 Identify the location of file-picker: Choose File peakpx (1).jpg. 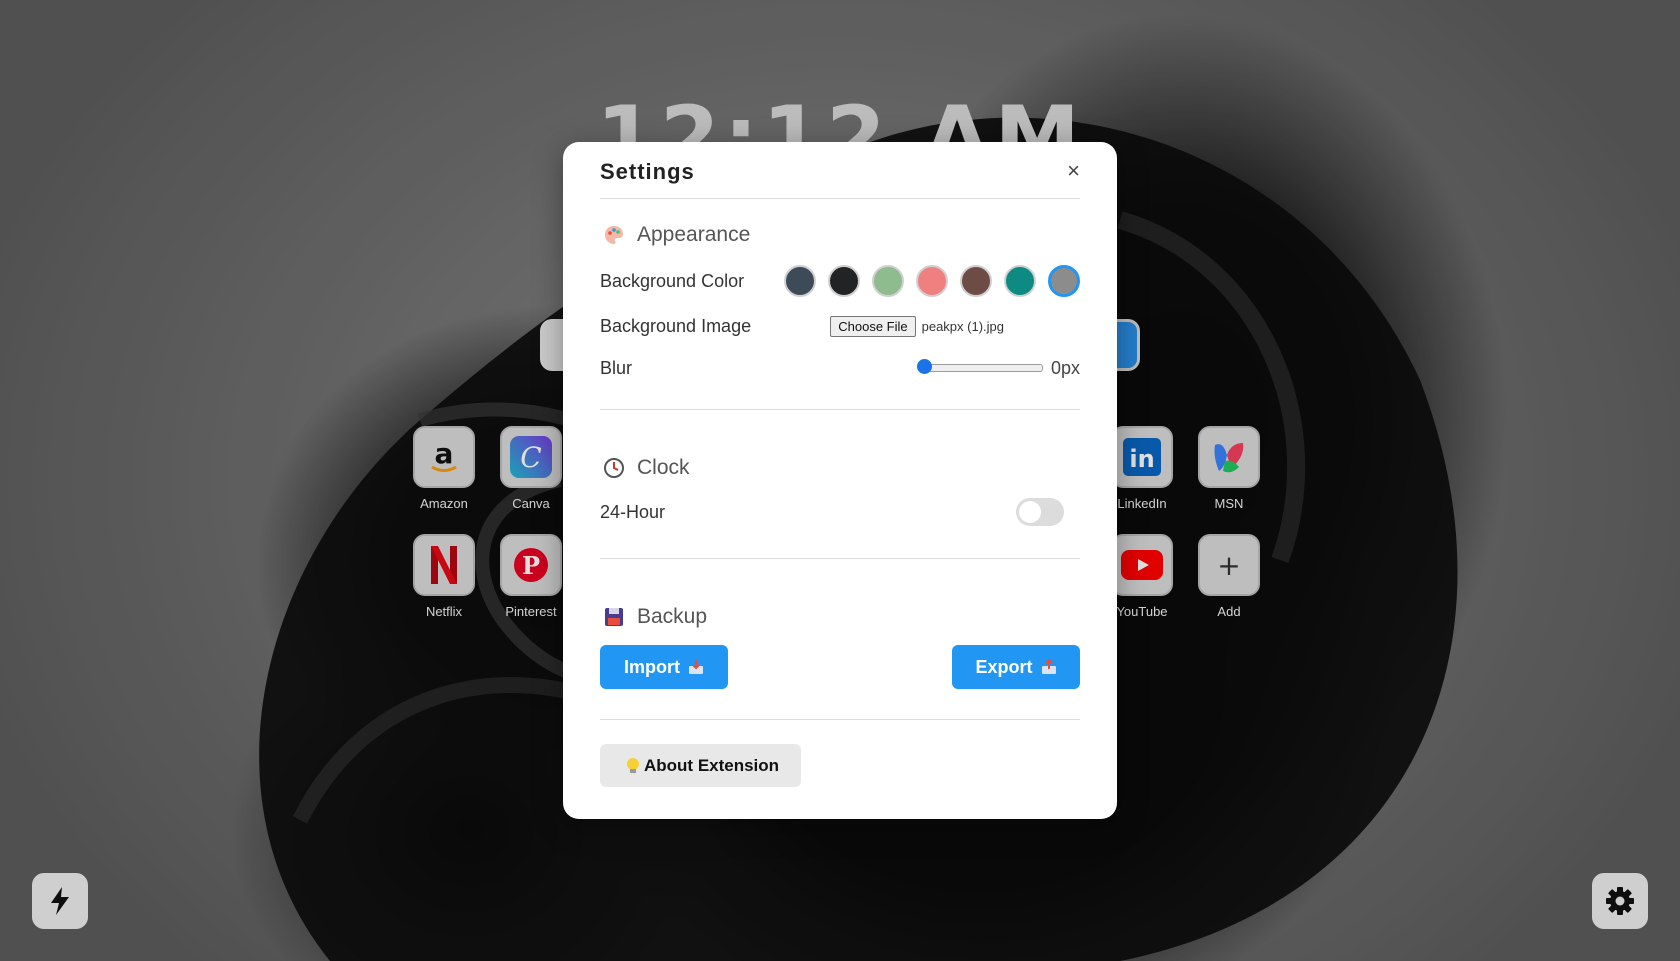
(917, 326).